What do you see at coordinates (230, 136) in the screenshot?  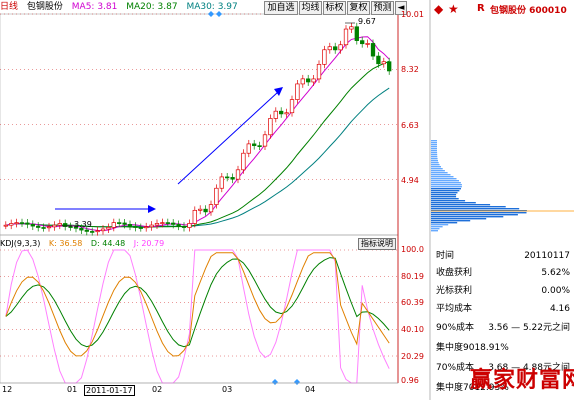 I see `trend-arrow-up` at bounding box center [230, 136].